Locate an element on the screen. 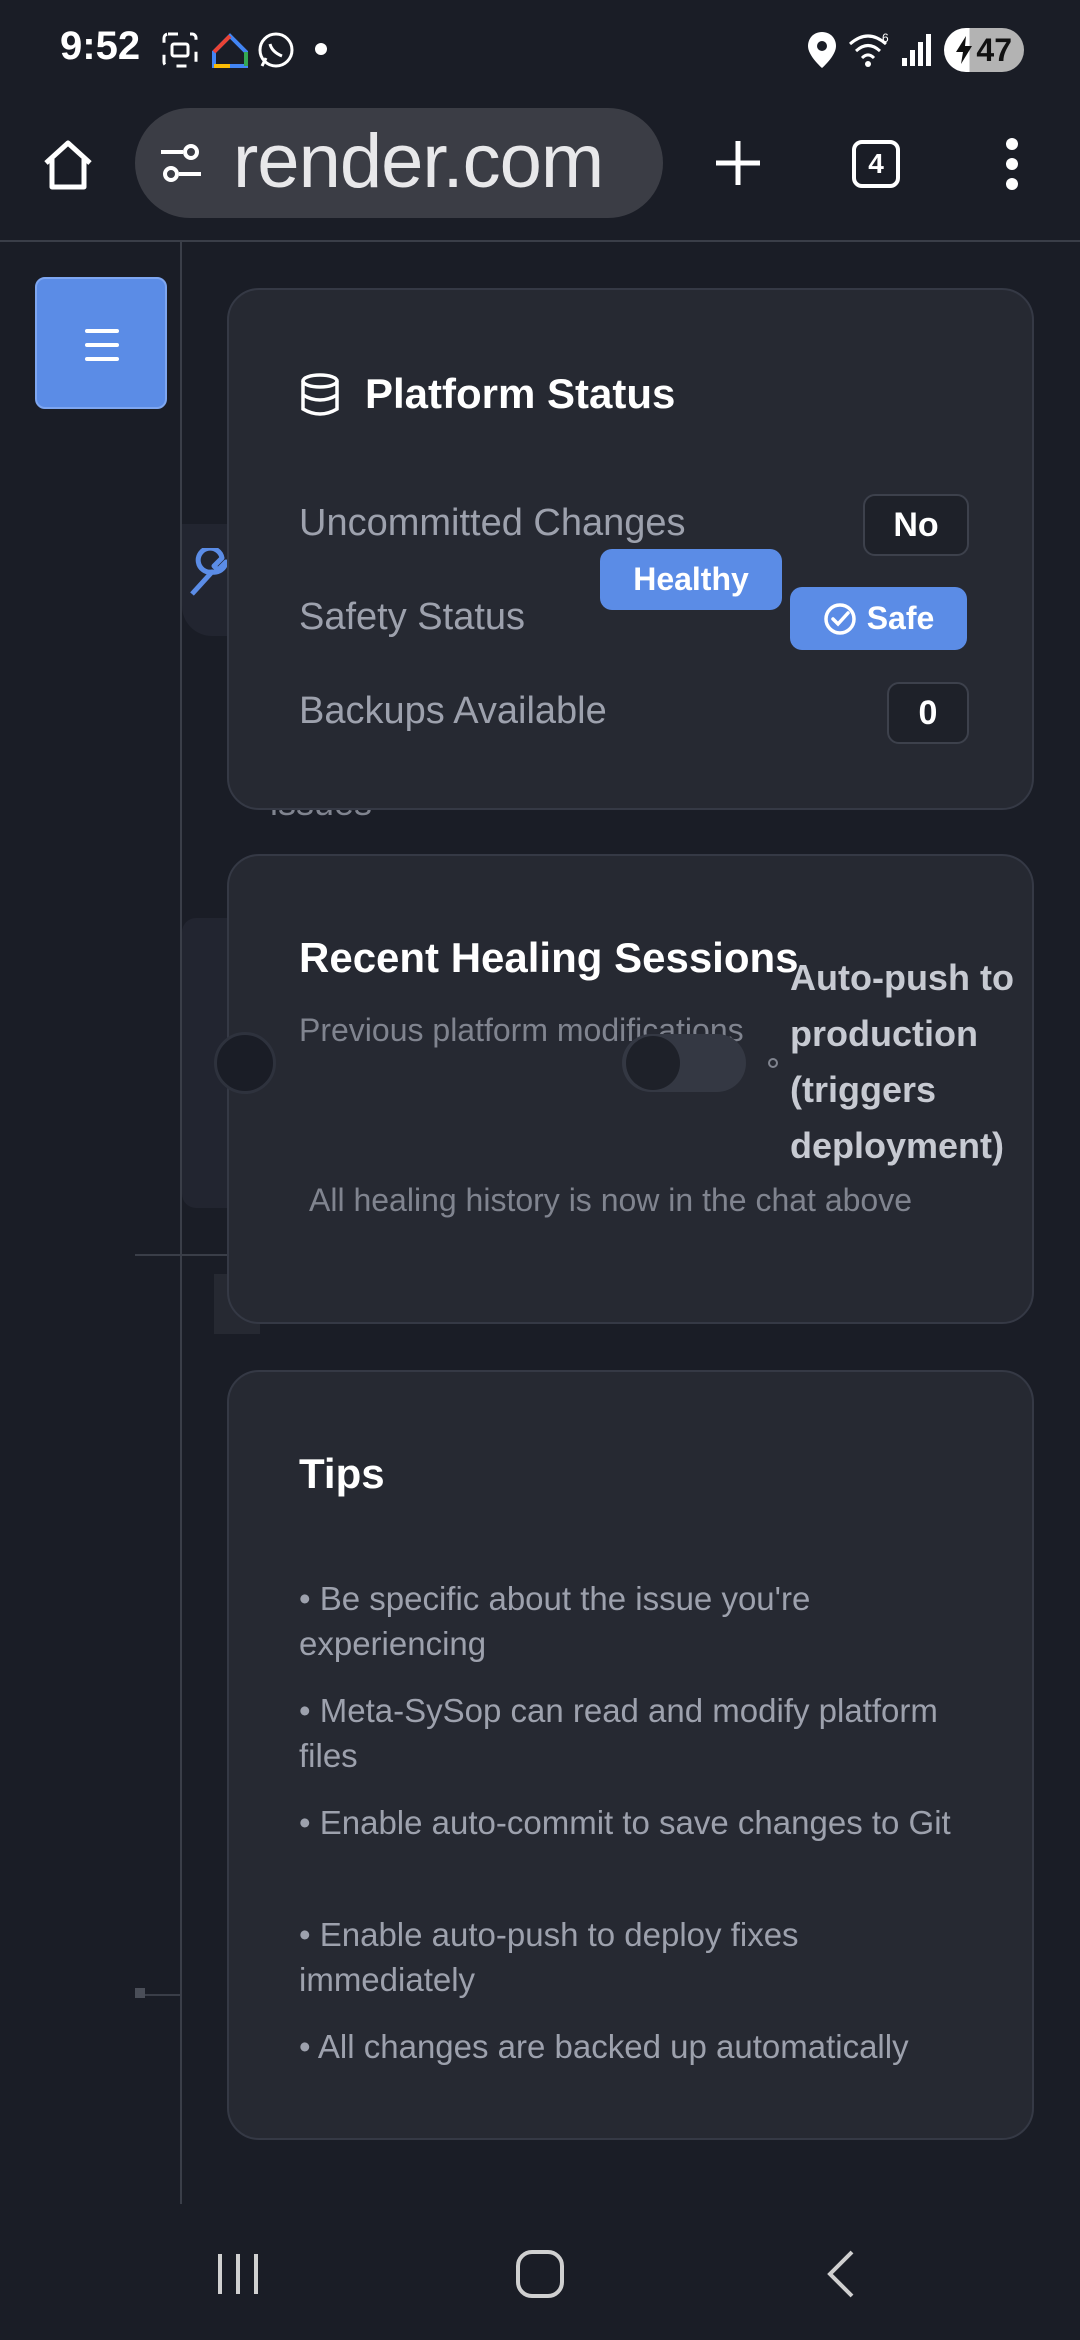  charging-icon is located at coordinates (964, 50).